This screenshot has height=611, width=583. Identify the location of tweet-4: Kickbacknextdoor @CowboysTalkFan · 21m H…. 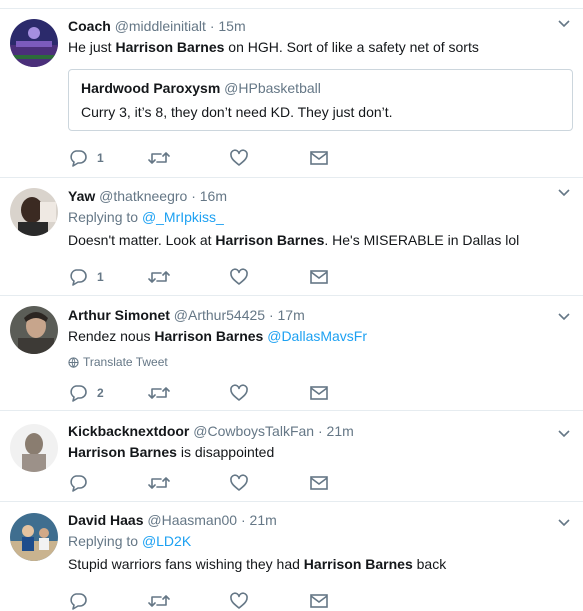
(291, 456).